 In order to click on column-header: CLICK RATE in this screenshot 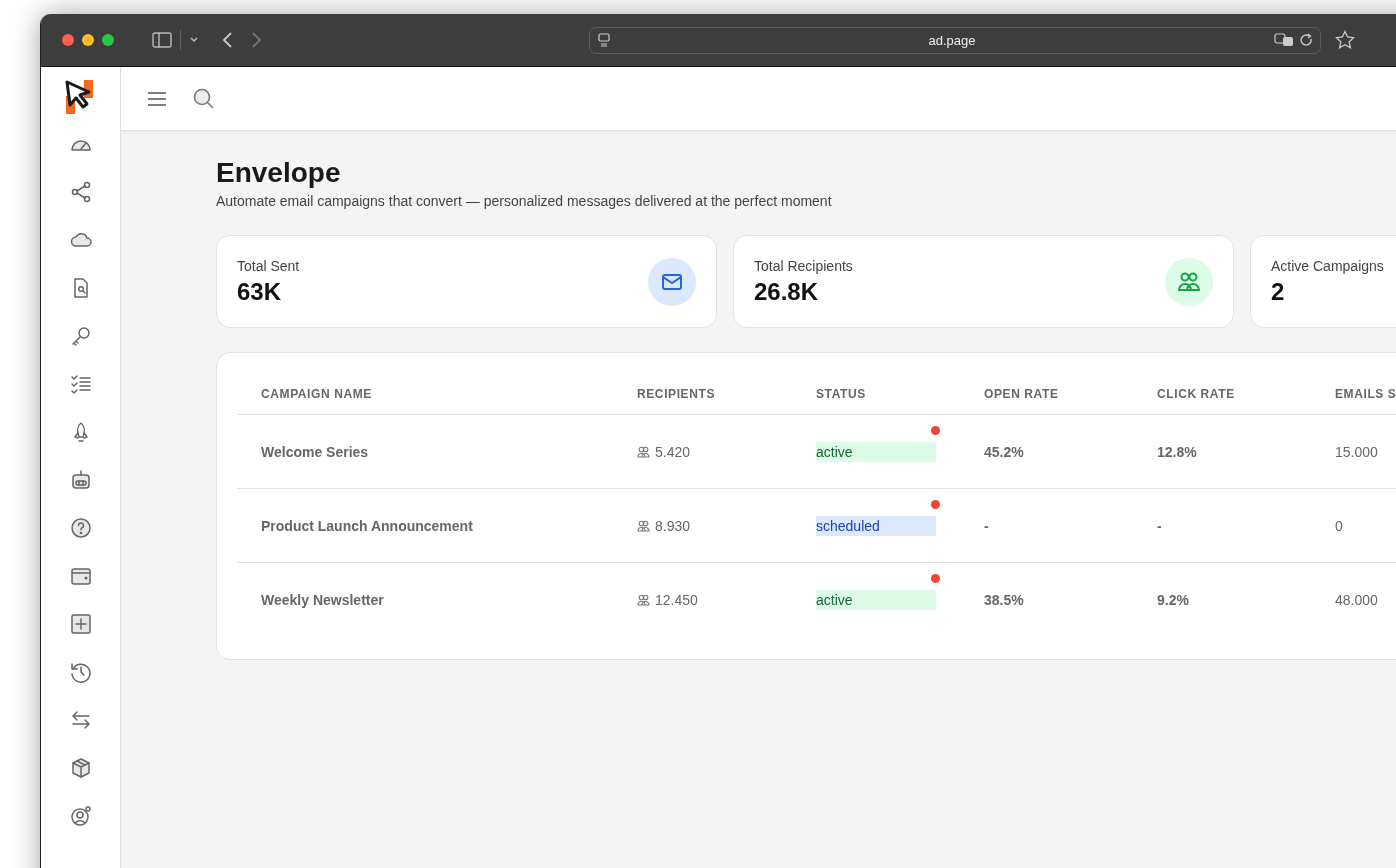, I will do `click(1196, 393)`.